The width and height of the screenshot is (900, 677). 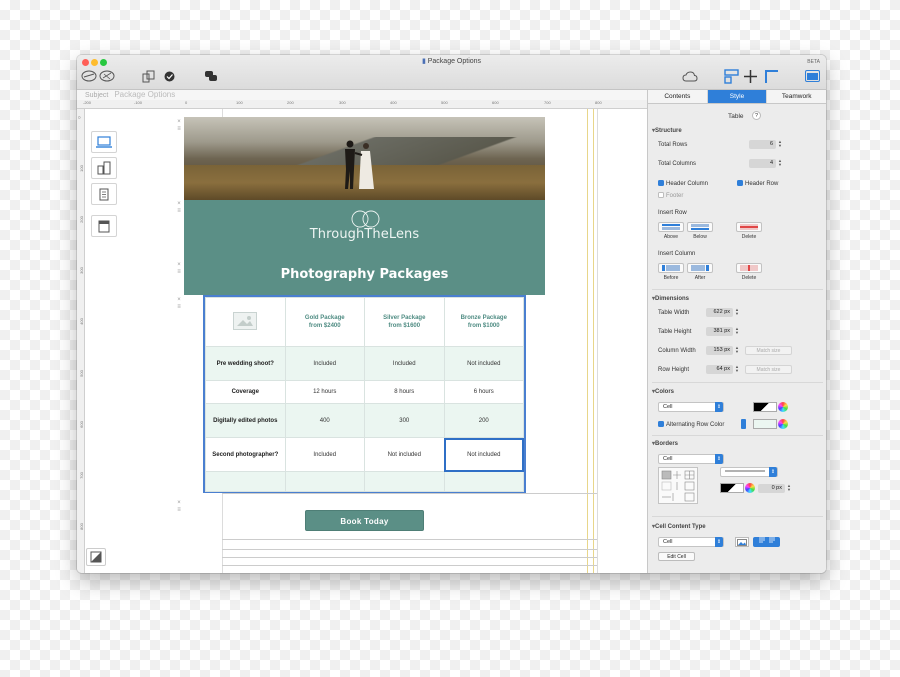 I want to click on table-column-header: Silver Package from $1600, so click(x=404, y=322).